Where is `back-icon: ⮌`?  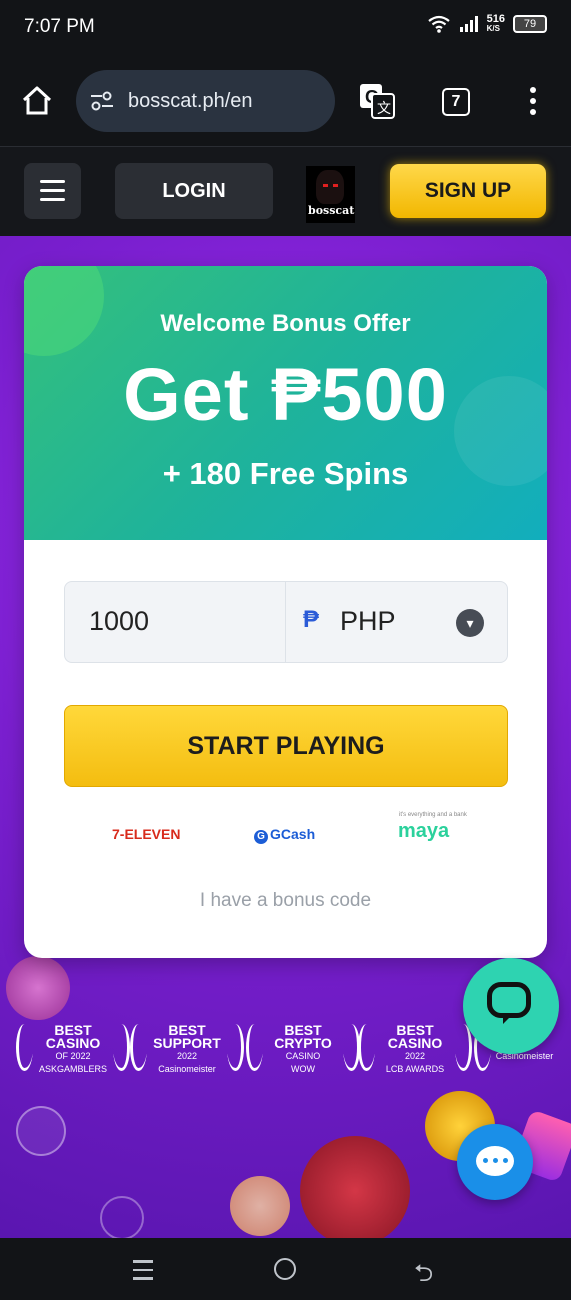 back-icon: ⮌ is located at coordinates (423, 1276).